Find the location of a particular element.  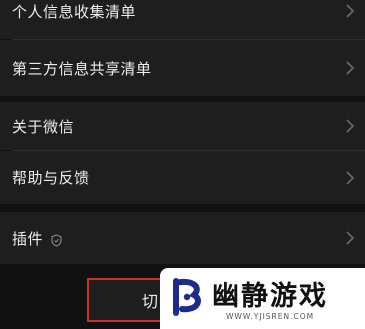

watermark-title: 幽静游戏 is located at coordinates (270, 296).